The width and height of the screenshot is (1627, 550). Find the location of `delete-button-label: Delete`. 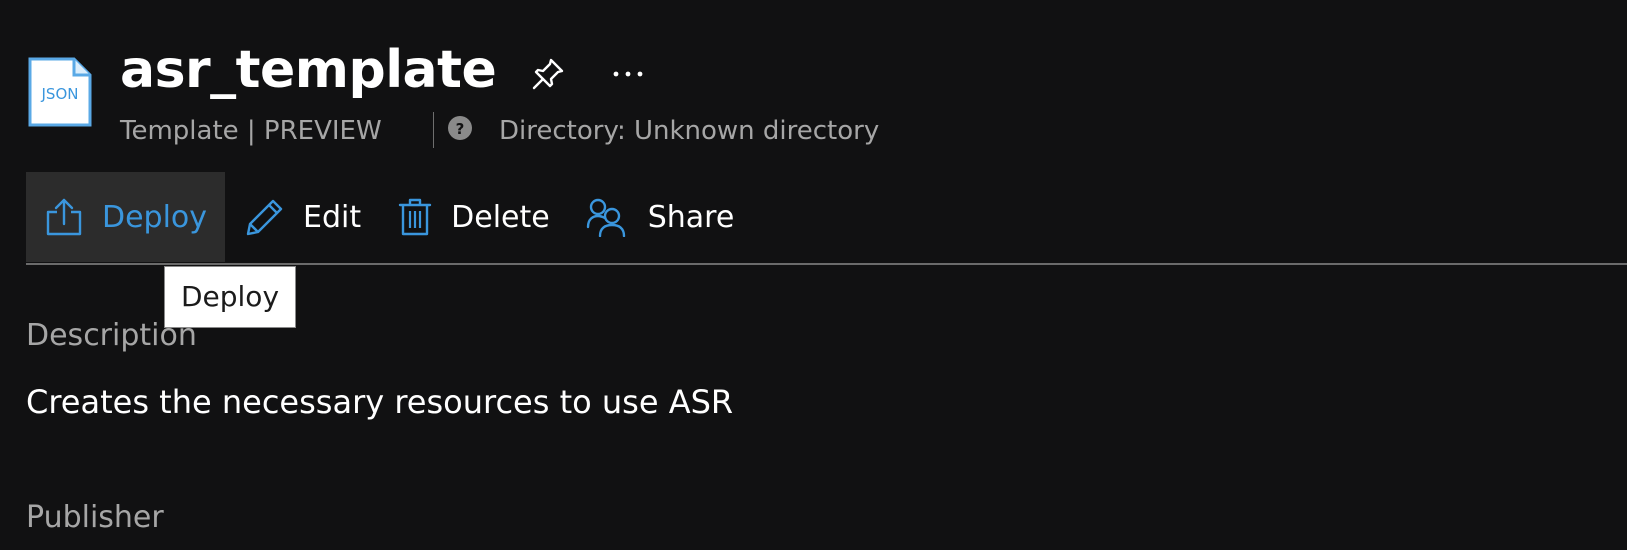

delete-button-label: Delete is located at coordinates (500, 217).